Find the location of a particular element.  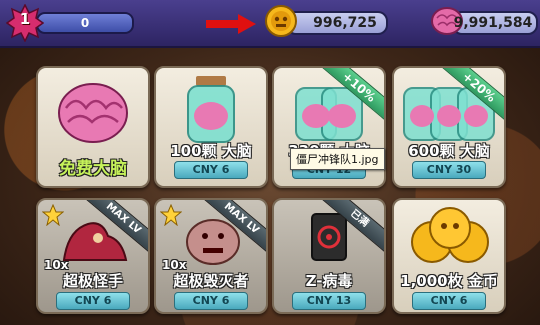

arrow-right-icon is located at coordinates (231, 24).